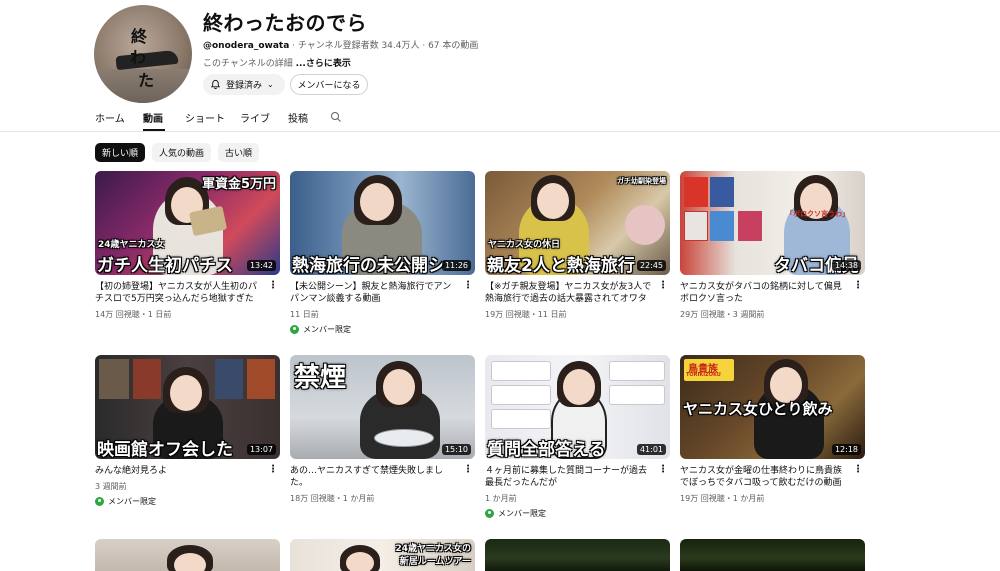  What do you see at coordinates (323, 64) in the screenshot?
I see `show-more-link: ...さらに表示` at bounding box center [323, 64].